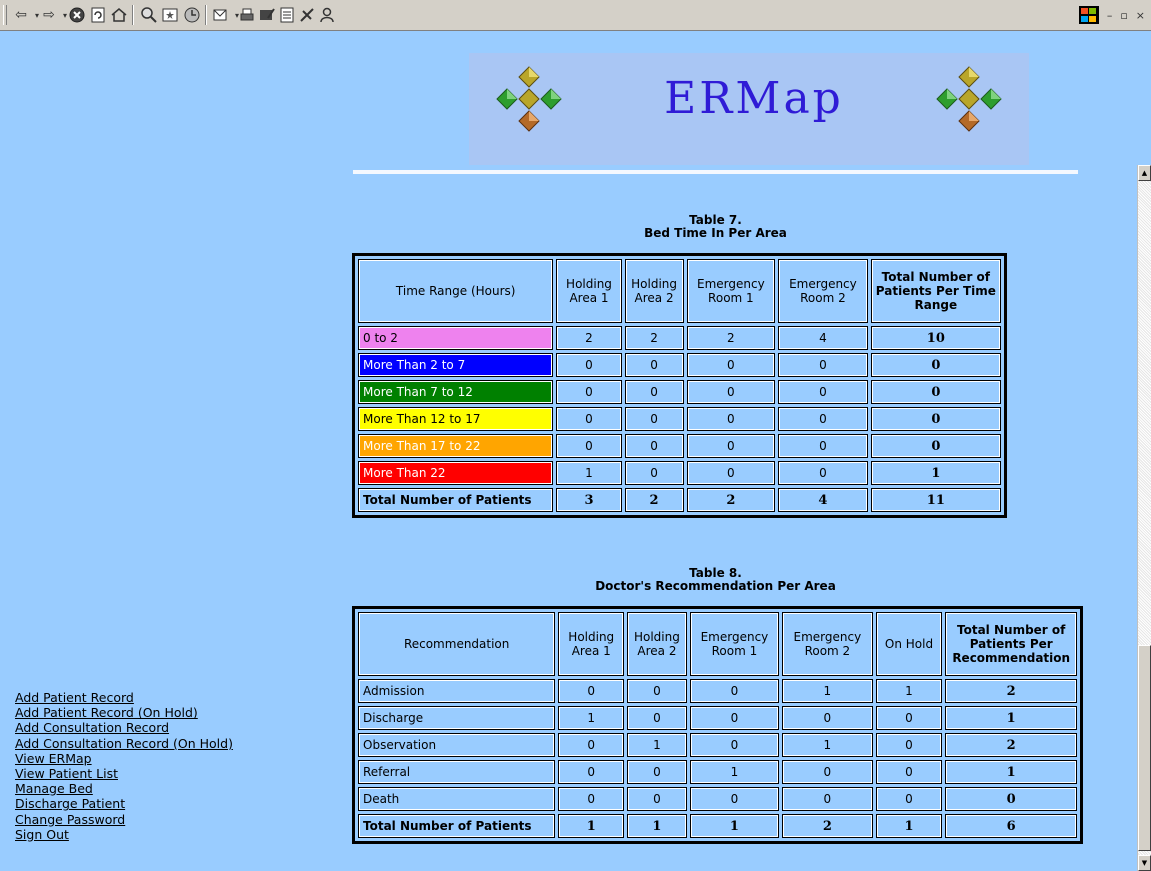 The width and height of the screenshot is (1151, 871). What do you see at coordinates (827, 826) in the screenshot?
I see `total-cell: 2` at bounding box center [827, 826].